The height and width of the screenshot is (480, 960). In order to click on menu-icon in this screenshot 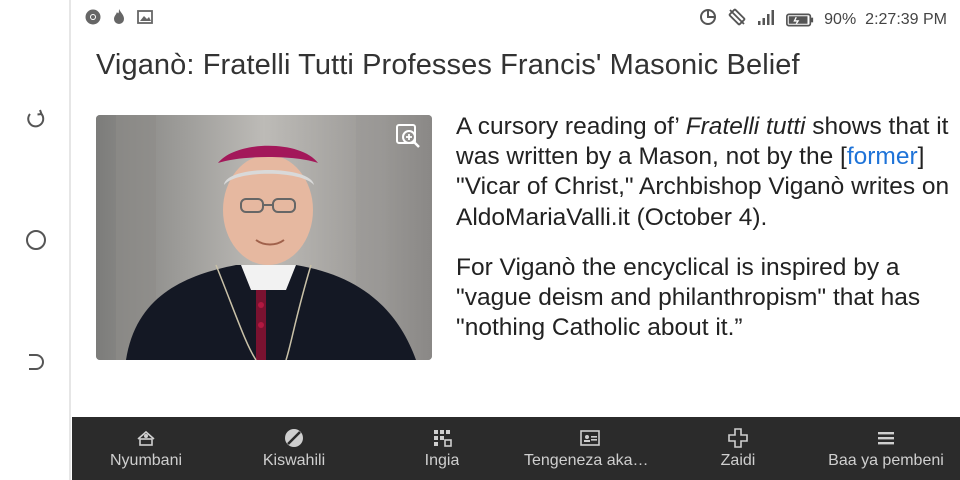, I will do `click(886, 438)`.